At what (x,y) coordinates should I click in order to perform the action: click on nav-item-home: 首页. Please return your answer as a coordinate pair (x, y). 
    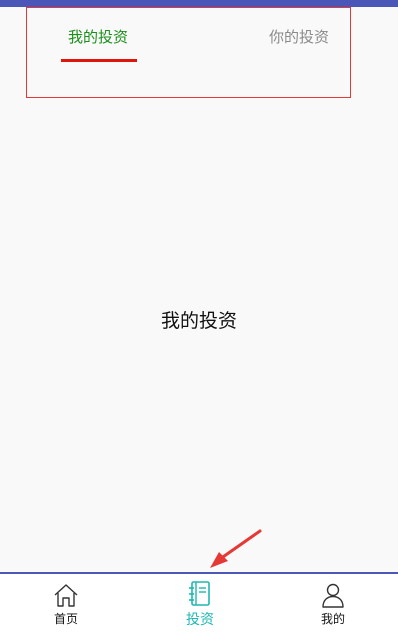
    Looking at the image, I should click on (66, 604).